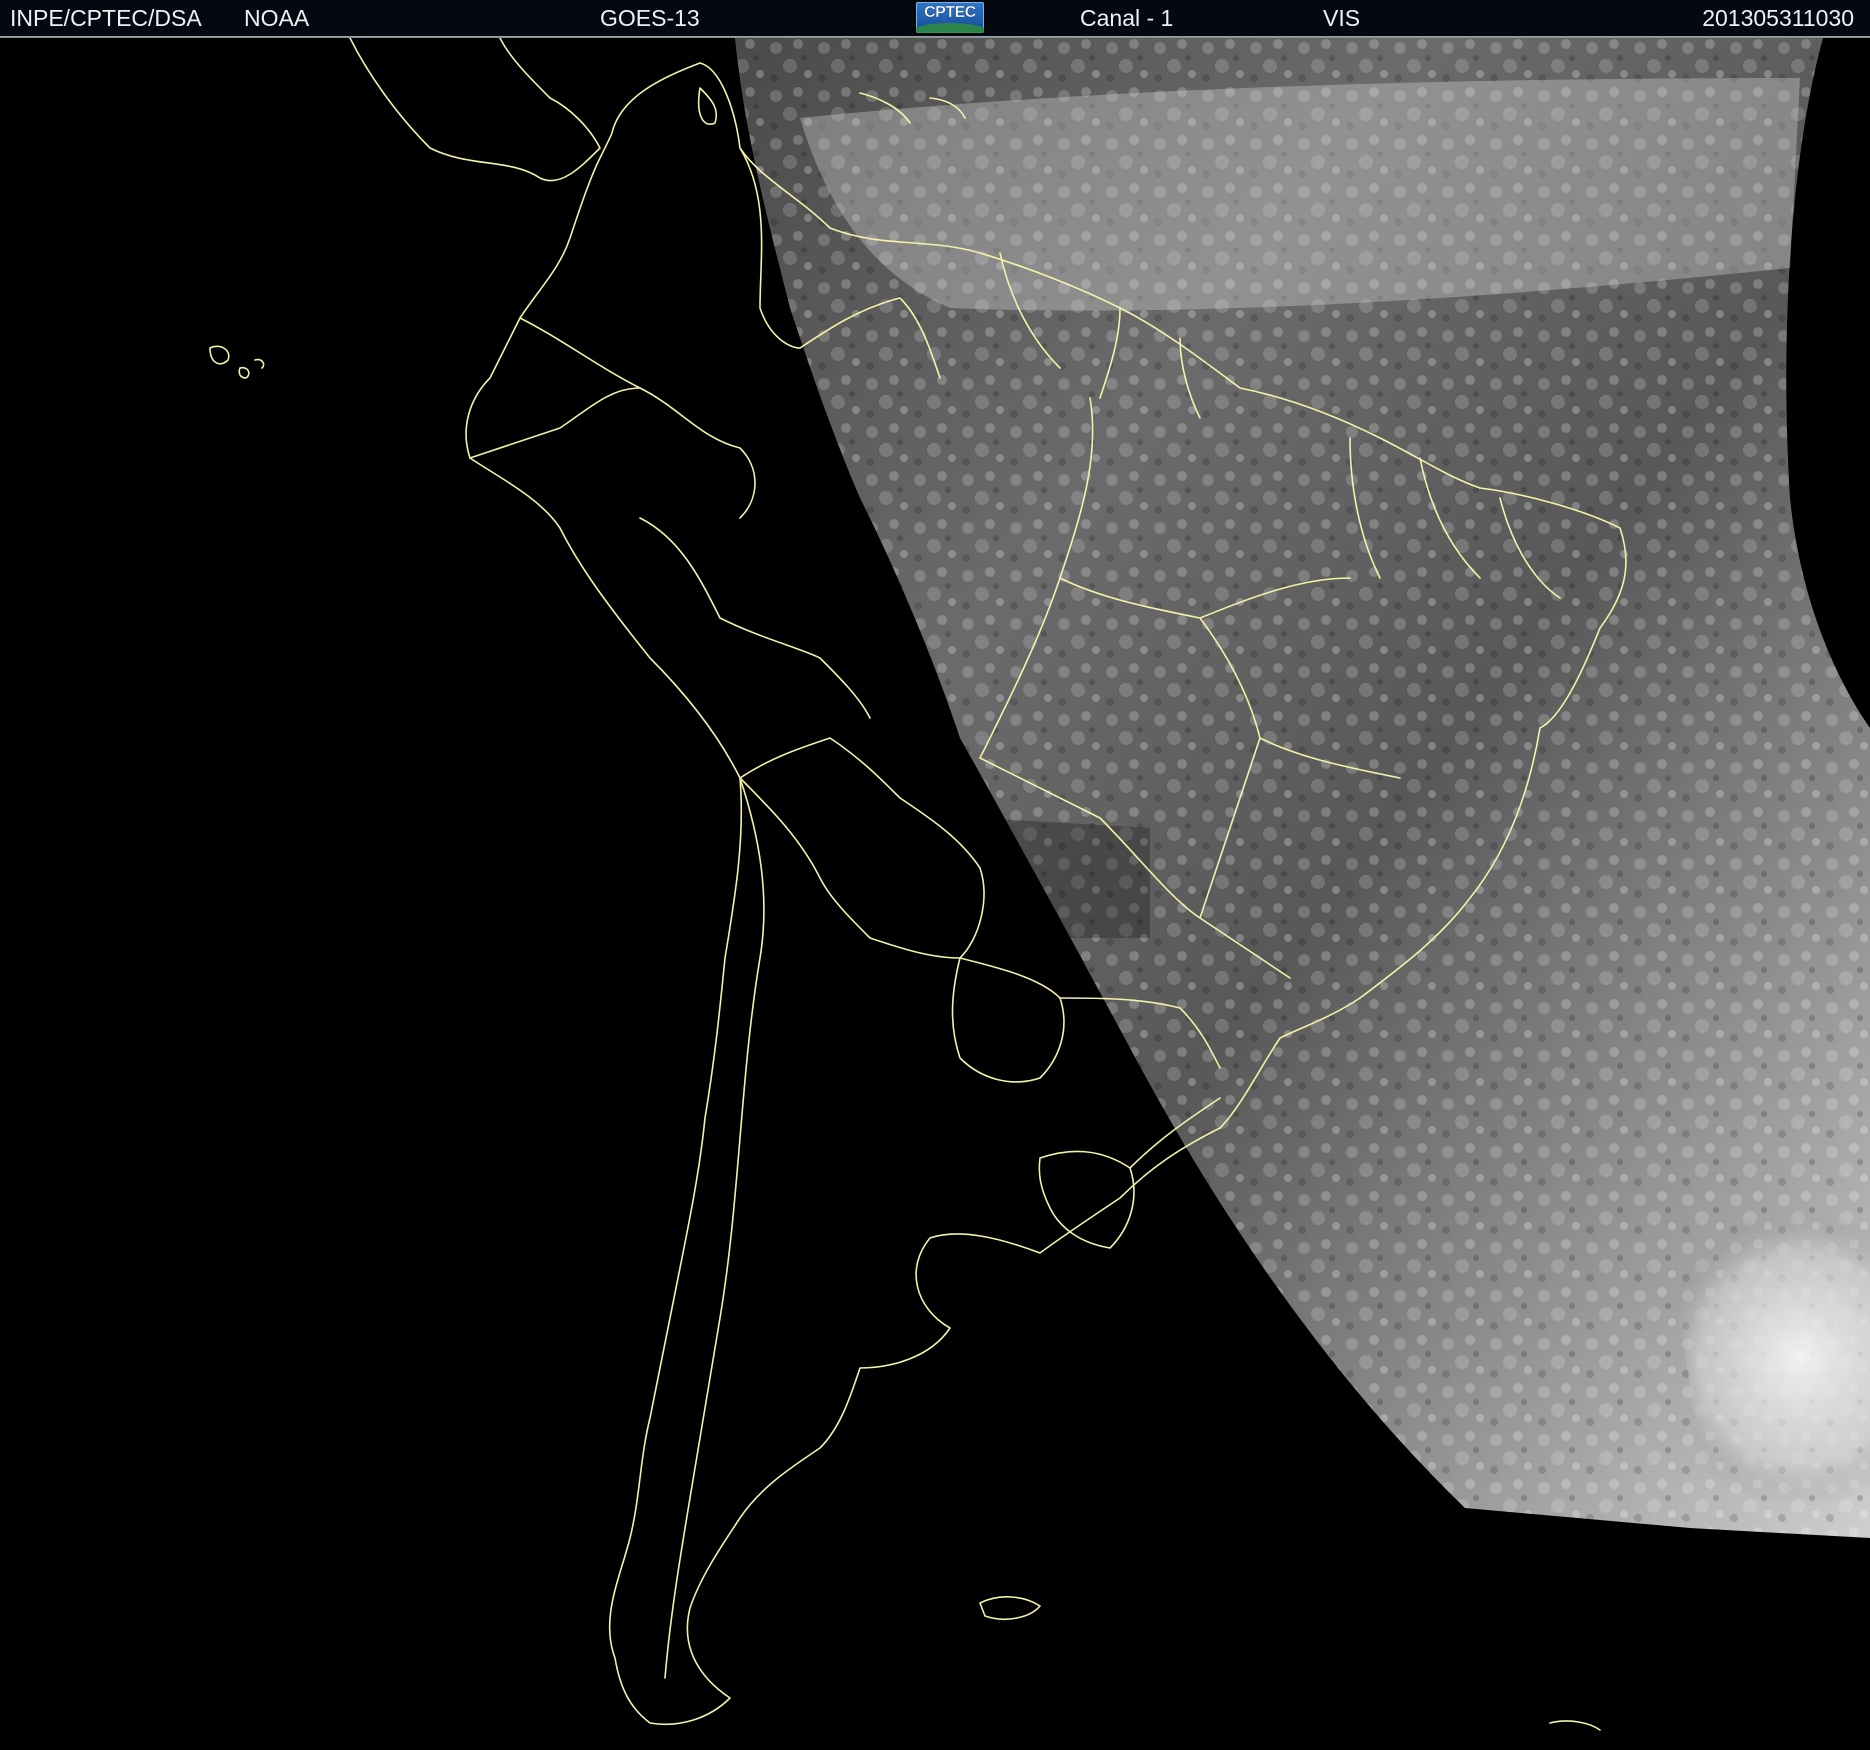  What do you see at coordinates (755, 618) in the screenshot?
I see `peru-brazil-border` at bounding box center [755, 618].